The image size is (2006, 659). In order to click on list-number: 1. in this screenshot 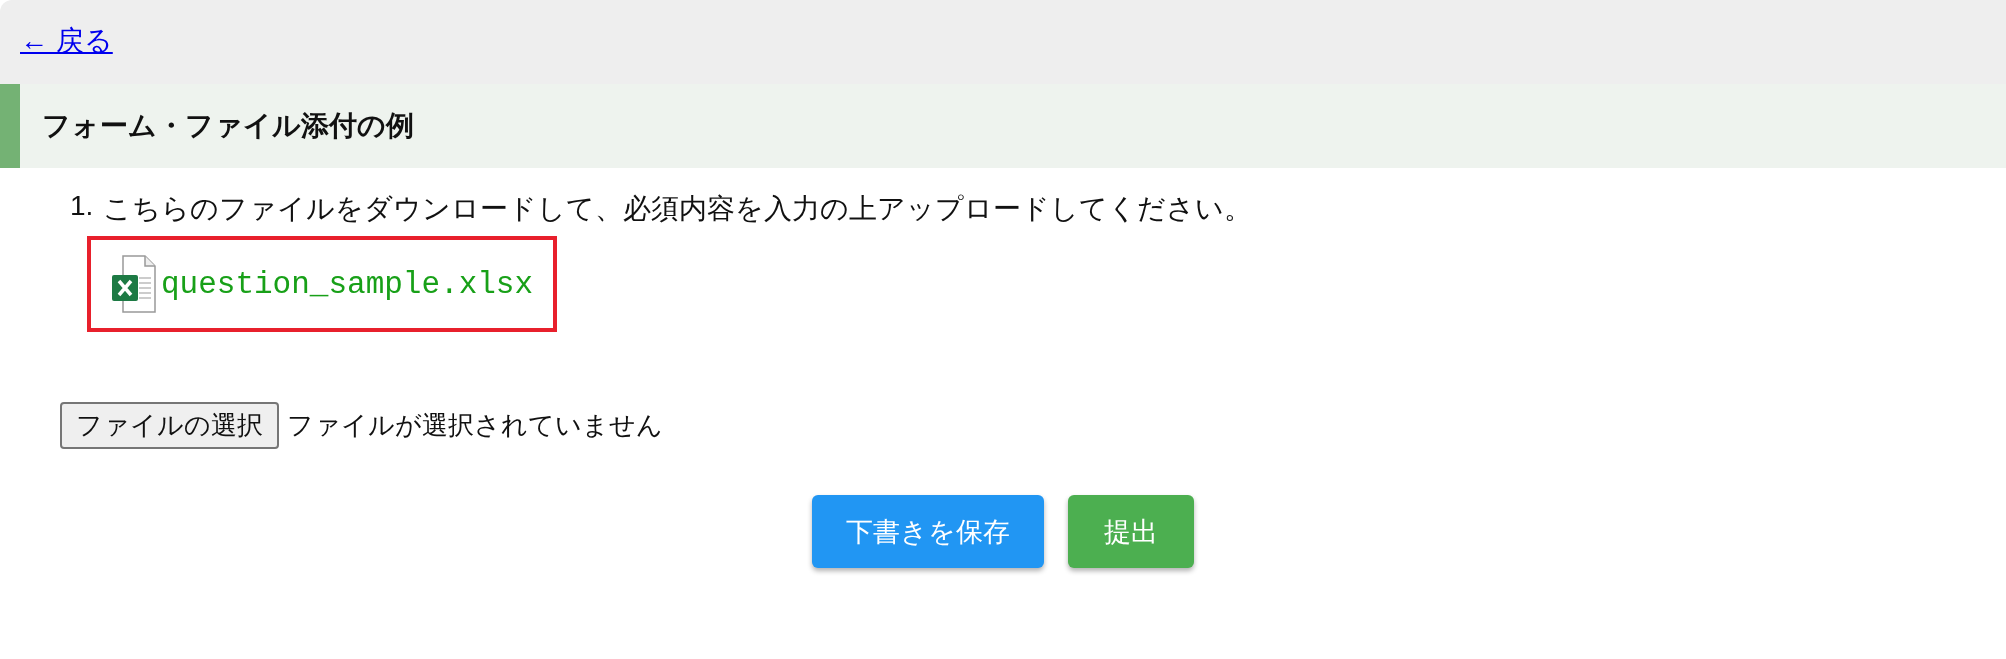, I will do `click(82, 206)`.